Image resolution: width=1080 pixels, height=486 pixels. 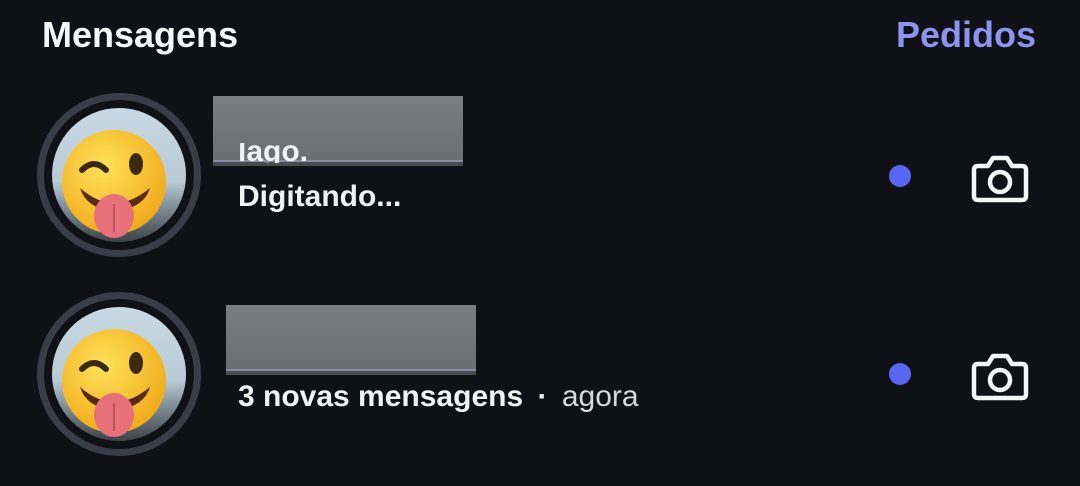 I want to click on messages-header: Mensagens Pedidos, so click(x=540, y=36).